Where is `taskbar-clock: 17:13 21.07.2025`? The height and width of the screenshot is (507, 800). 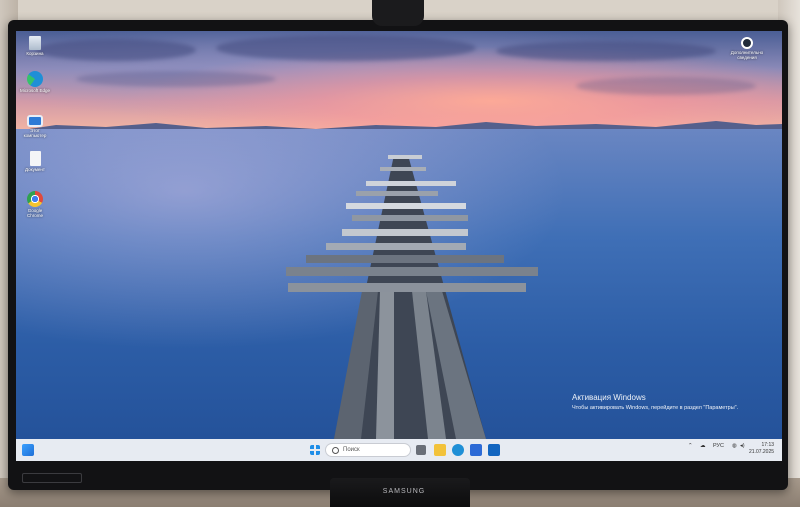 taskbar-clock: 17:13 21.07.2025 is located at coordinates (761, 449).